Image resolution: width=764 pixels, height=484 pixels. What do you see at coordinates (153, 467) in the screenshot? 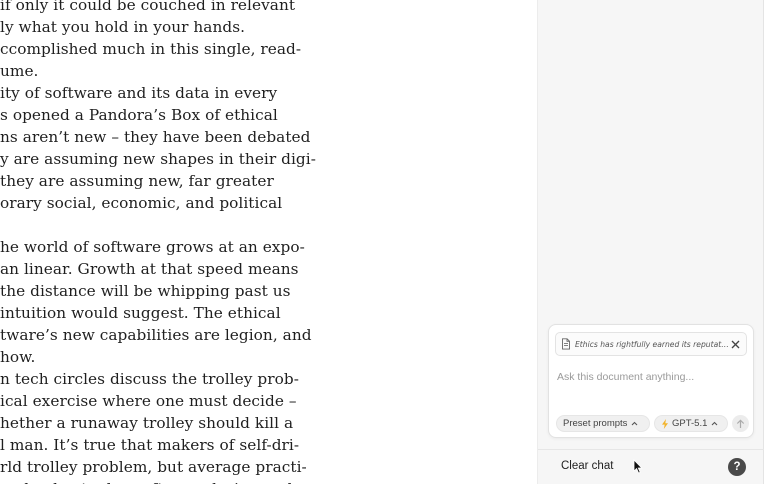
I see `document-line: rld trolley problem, but average practi-` at bounding box center [153, 467].